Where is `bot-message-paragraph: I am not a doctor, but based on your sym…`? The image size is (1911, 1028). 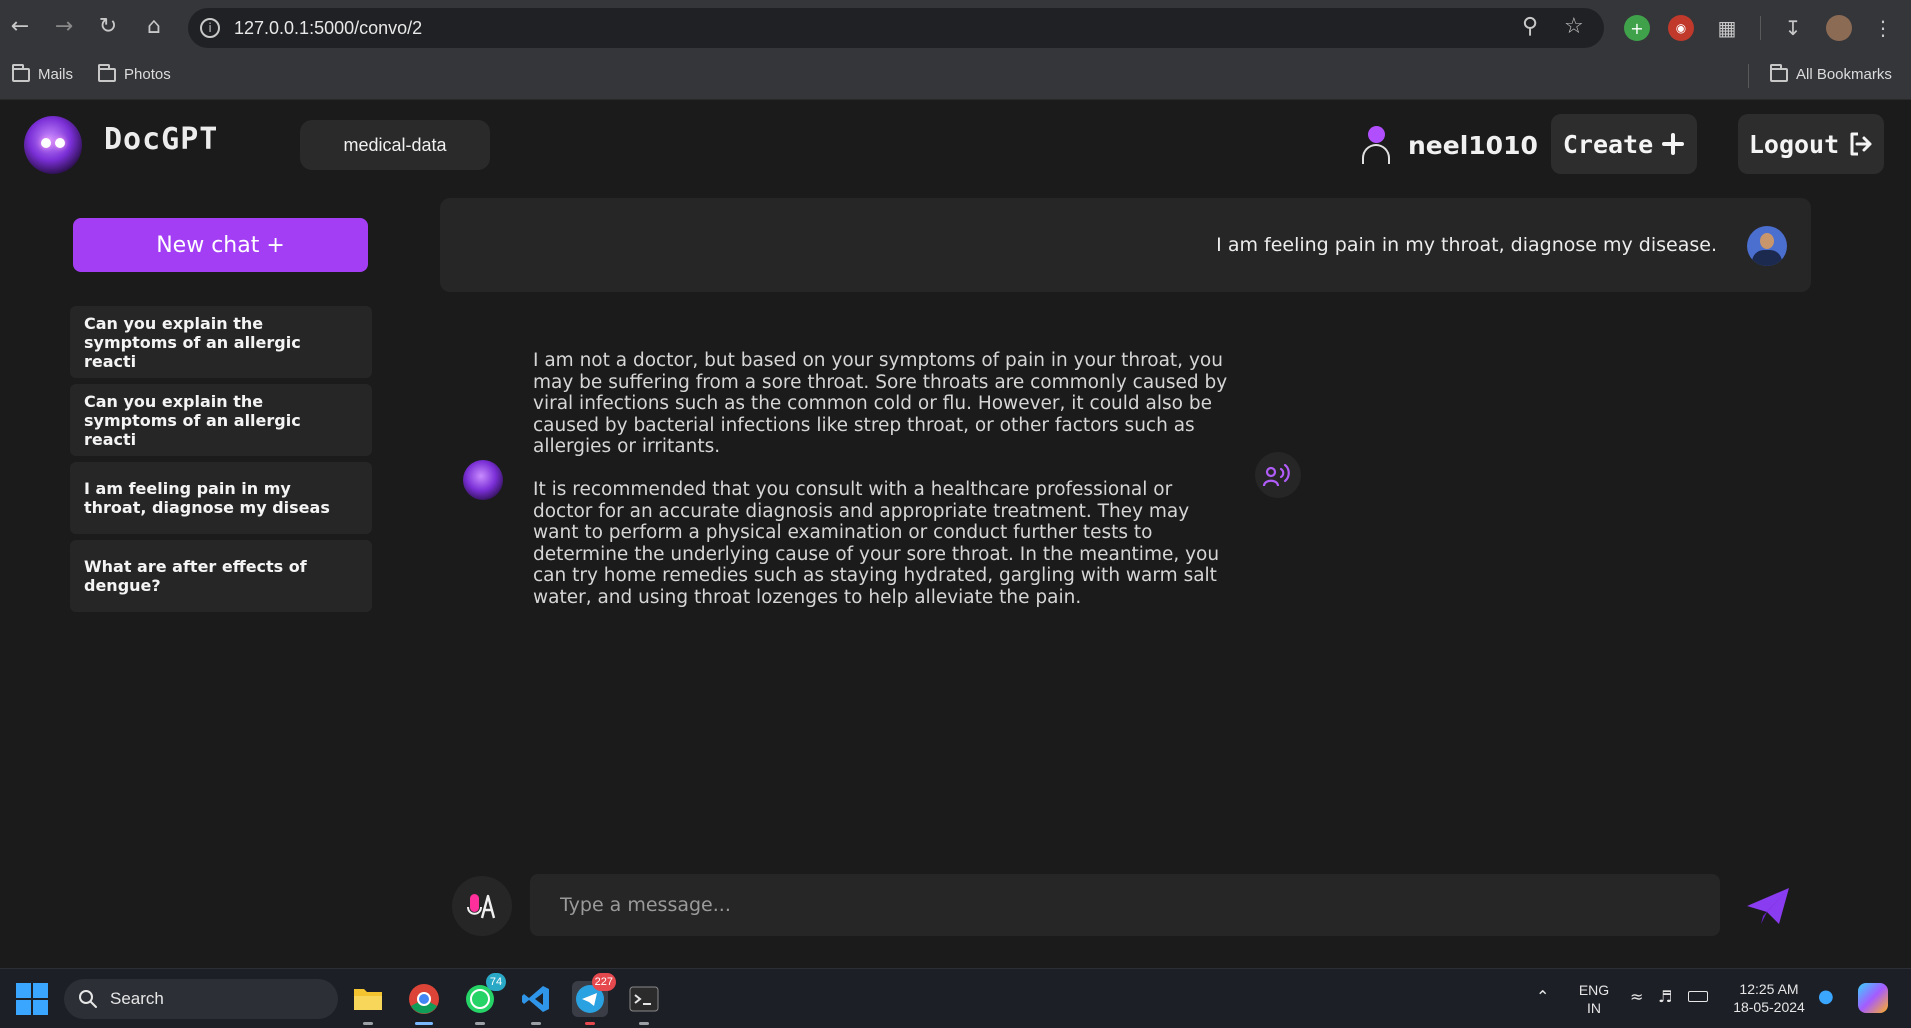 bot-message-paragraph: I am not a doctor, but based on your sym… is located at coordinates (880, 404).